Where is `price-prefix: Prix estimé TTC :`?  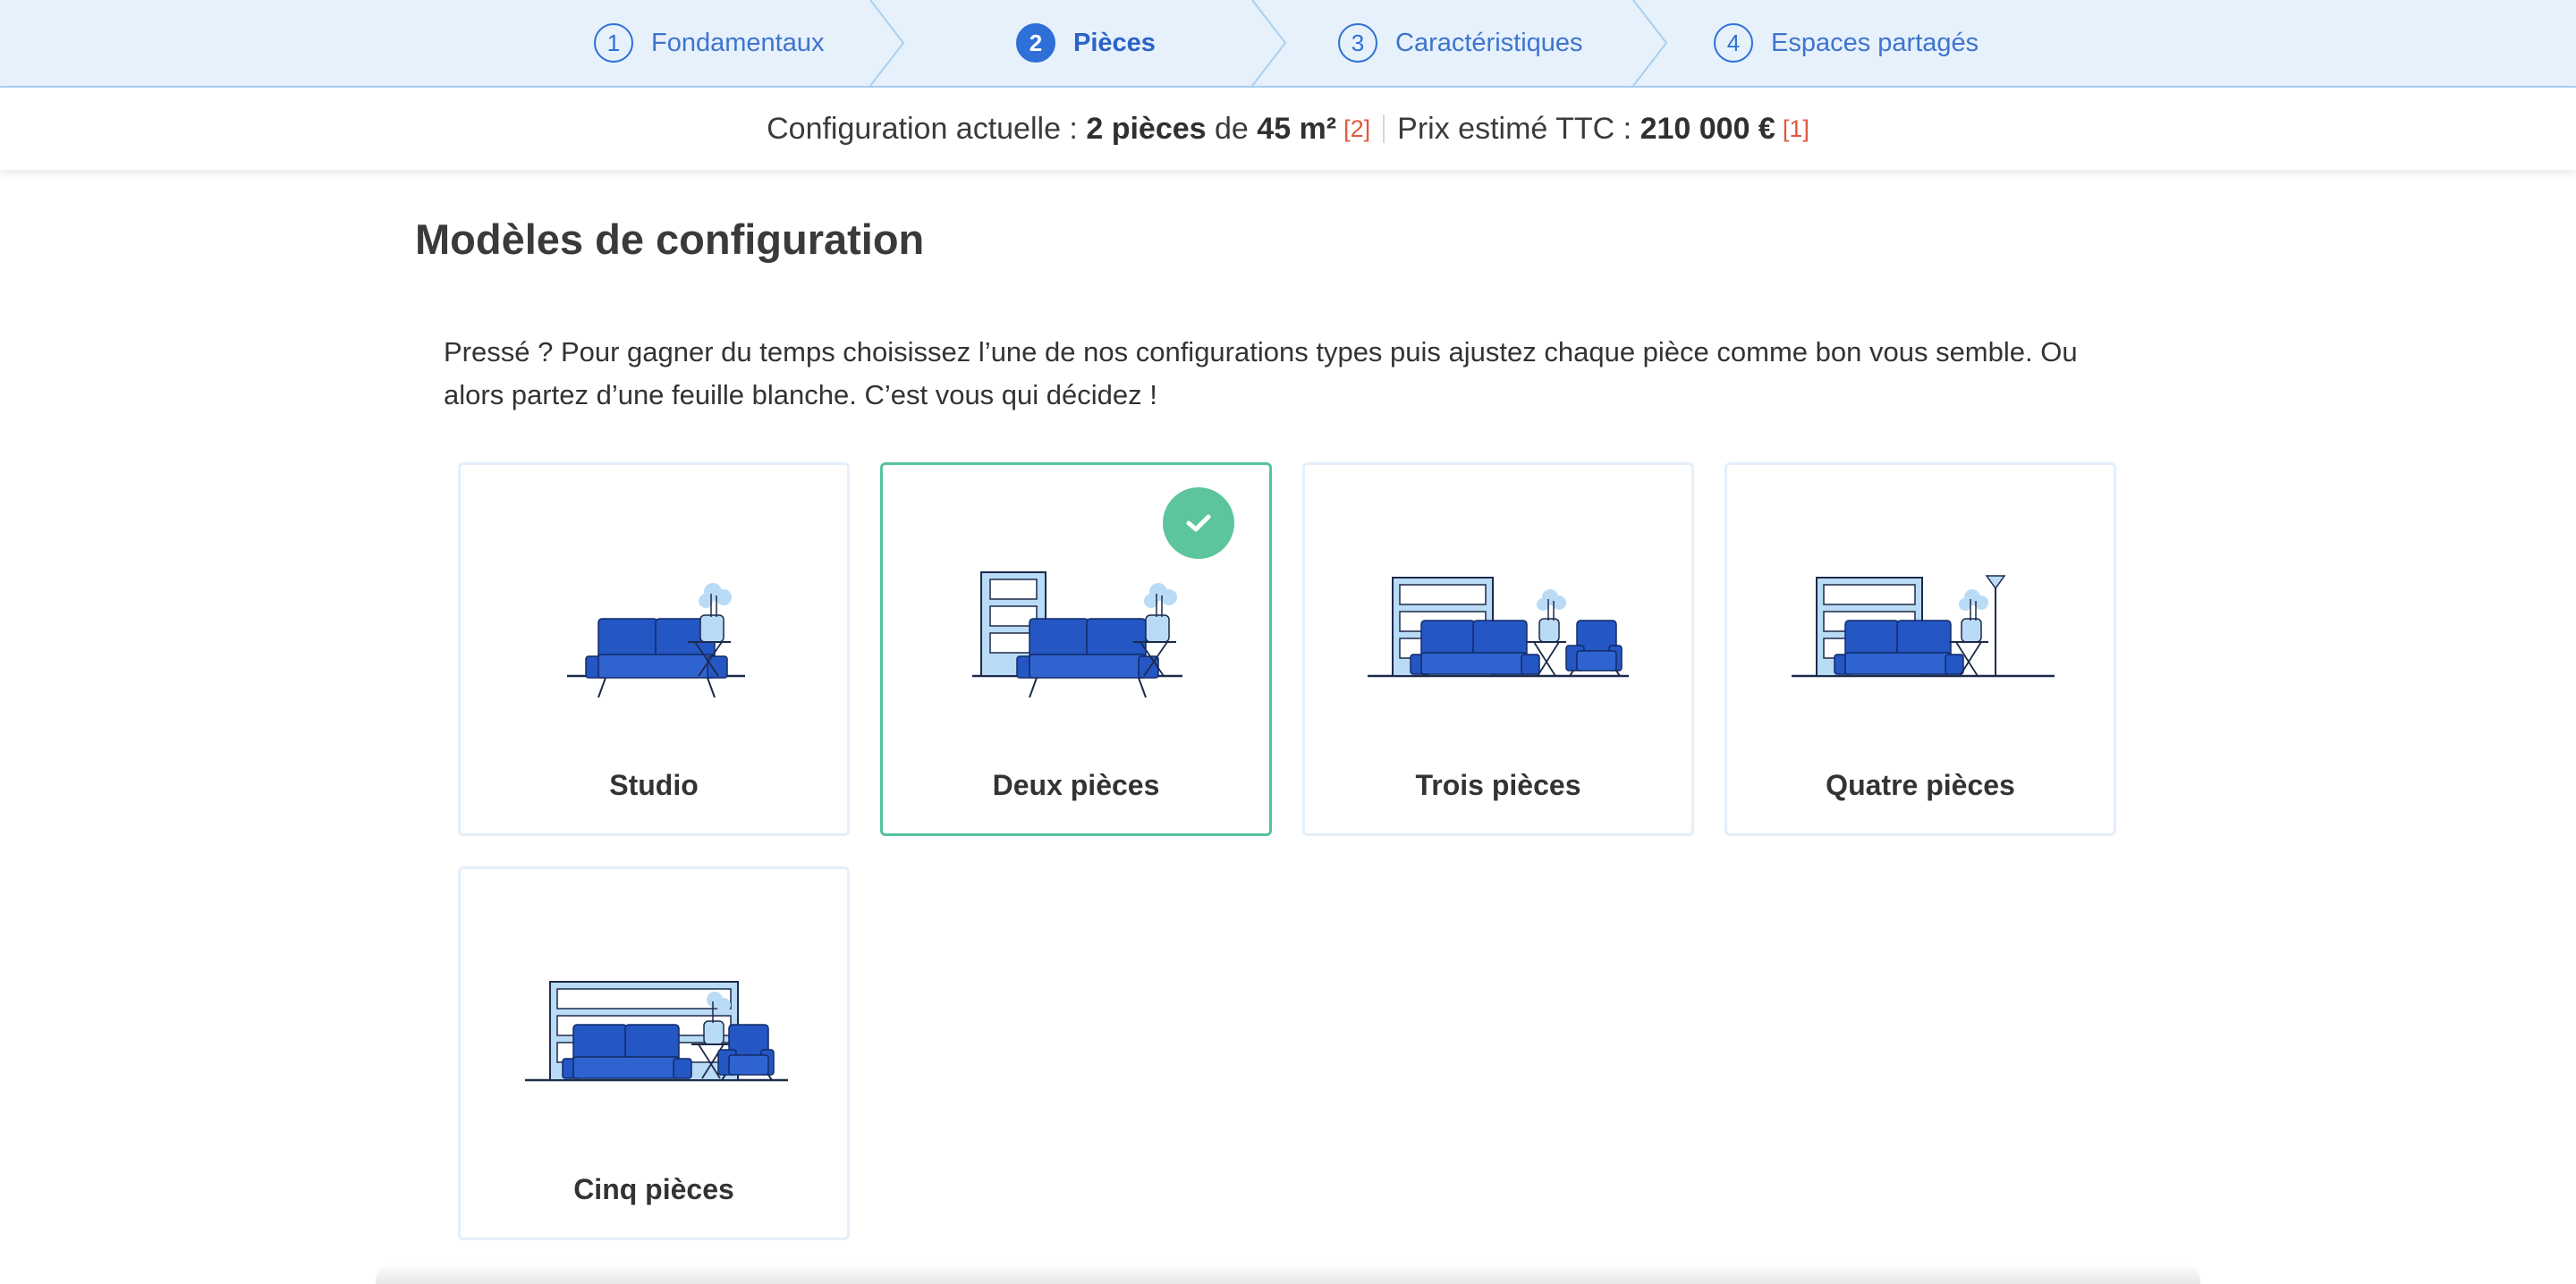
price-prefix: Prix estimé TTC : is located at coordinates (1514, 128).